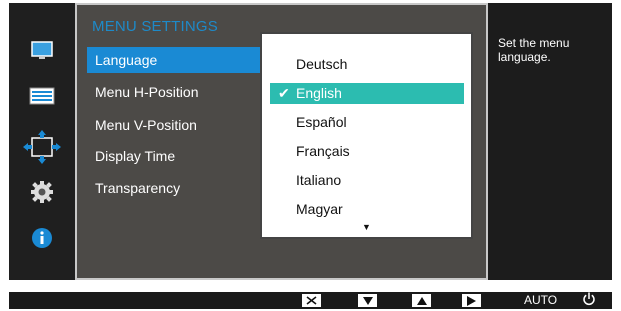 This screenshot has height=311, width=621. Describe the element at coordinates (367, 64) in the screenshot. I see `language-option-deutsch: Deutsch` at that location.